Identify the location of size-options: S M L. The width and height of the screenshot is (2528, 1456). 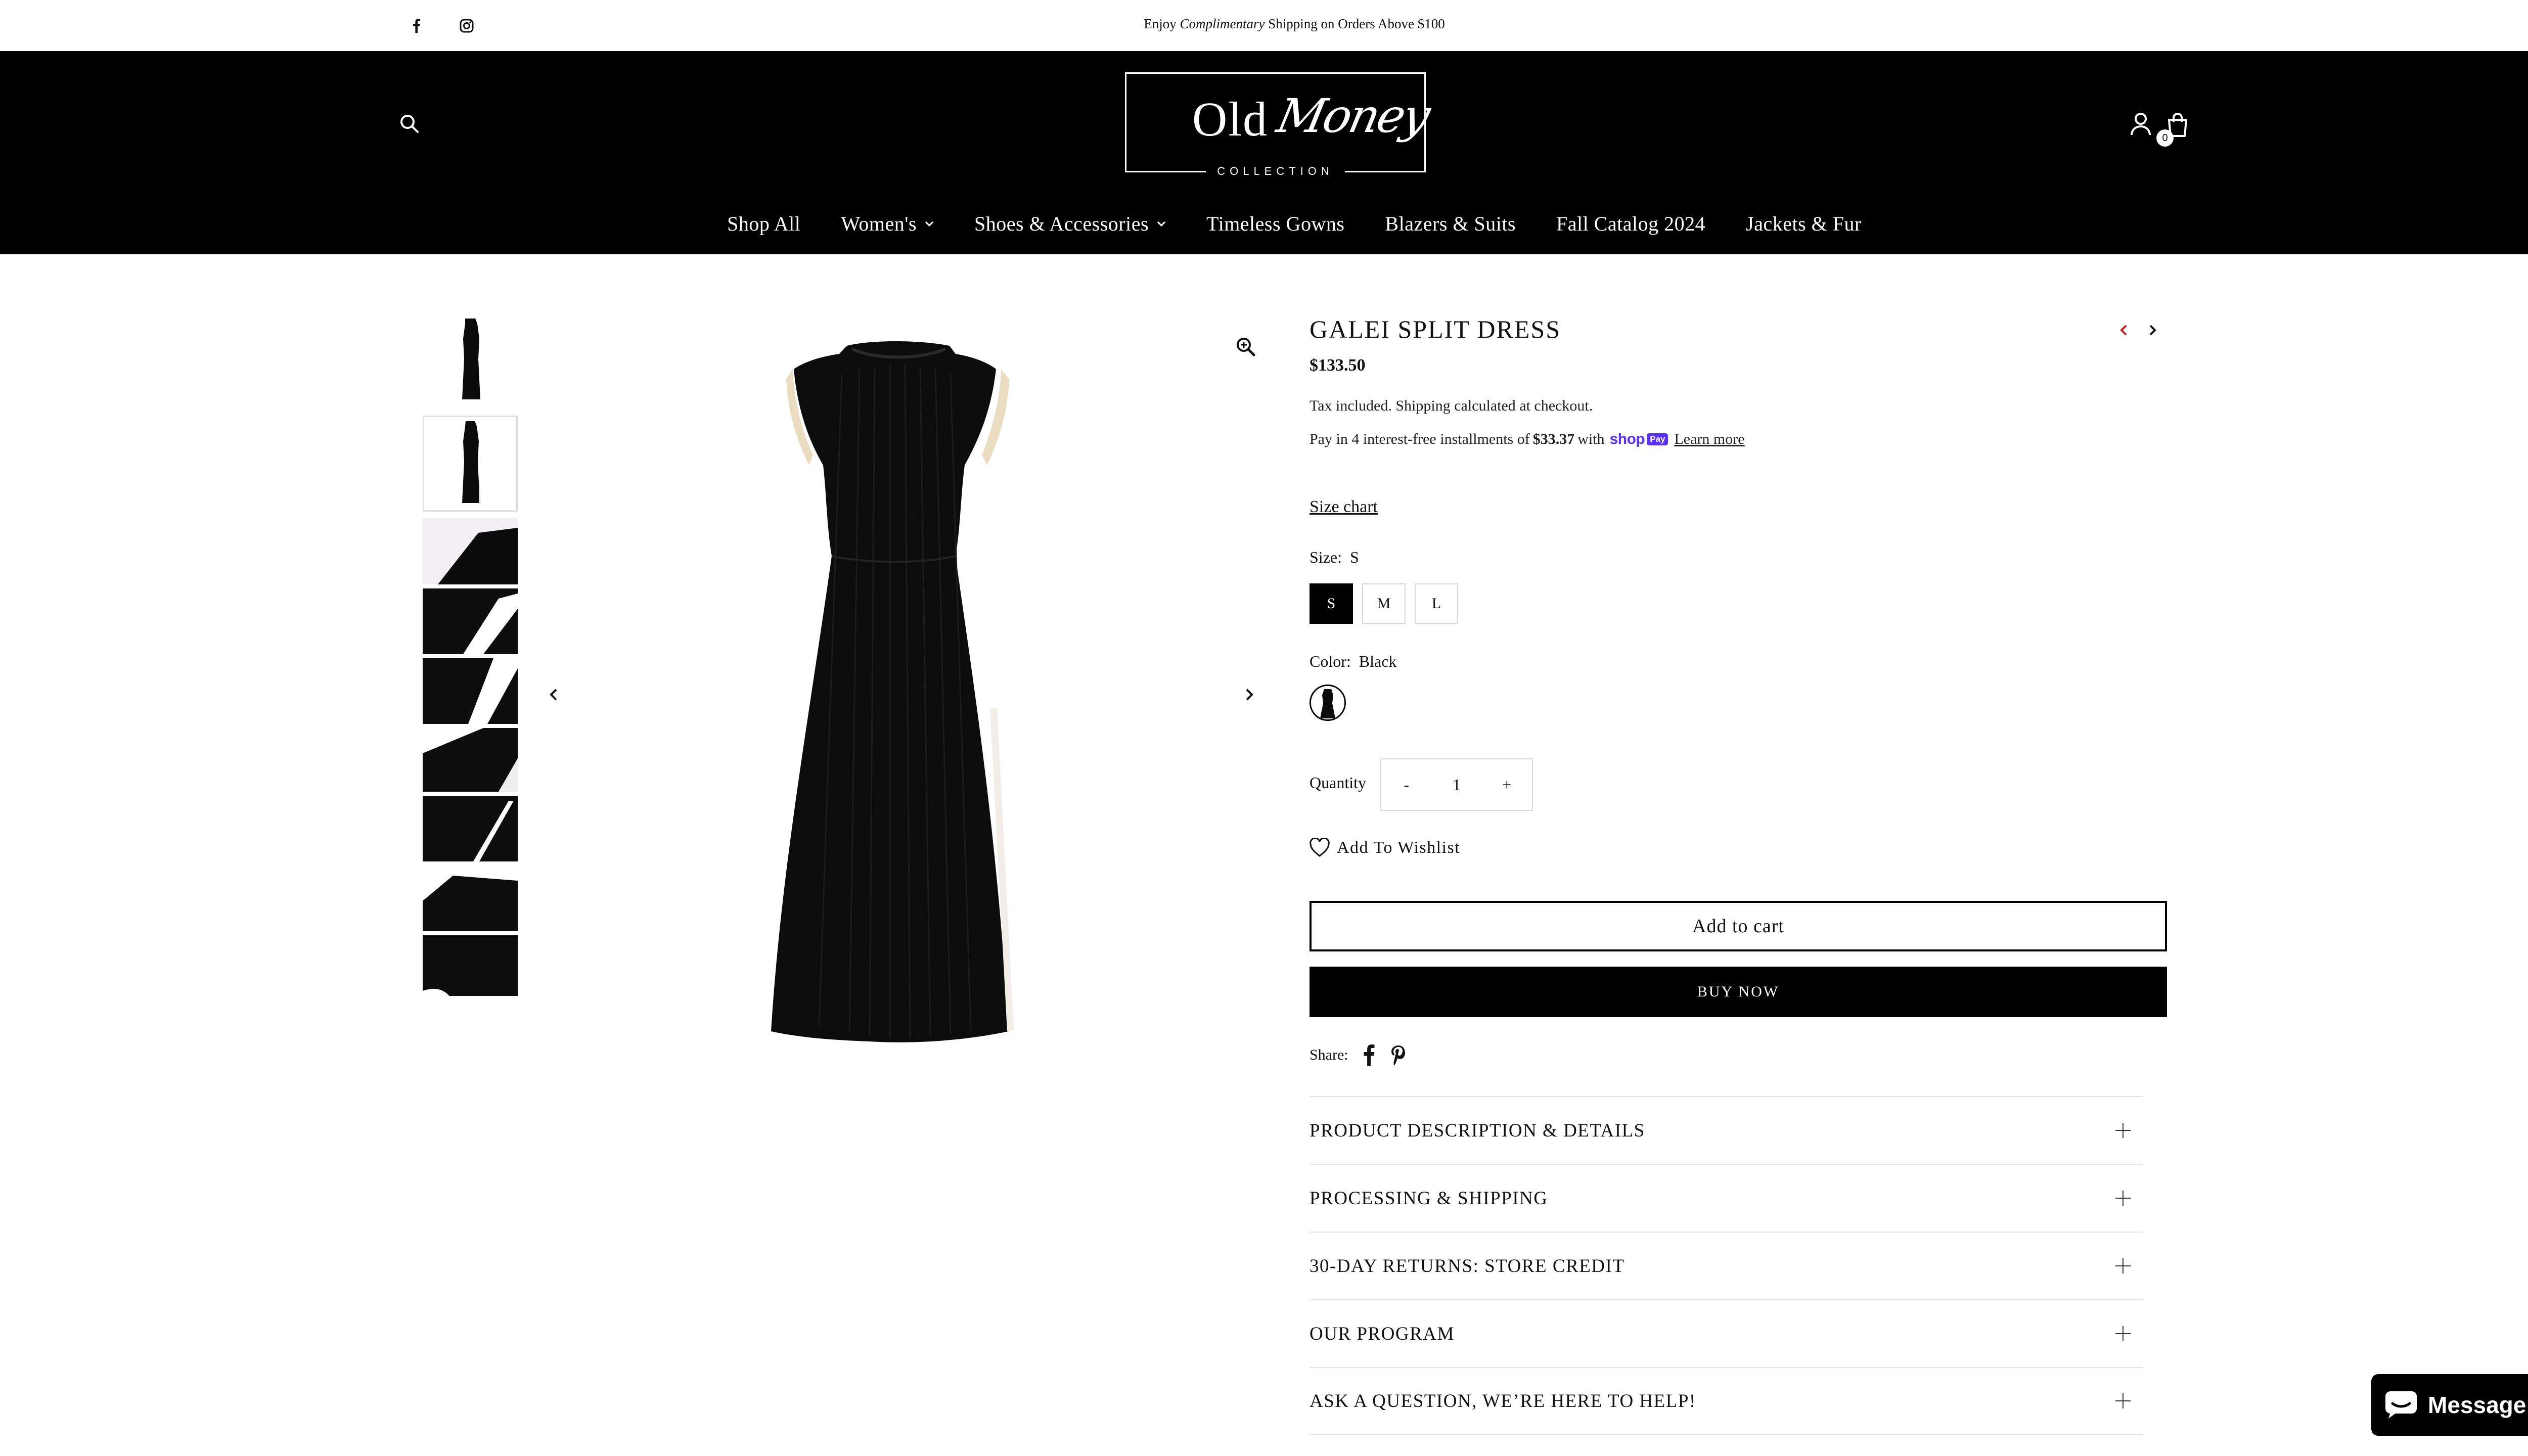
(1384, 603).